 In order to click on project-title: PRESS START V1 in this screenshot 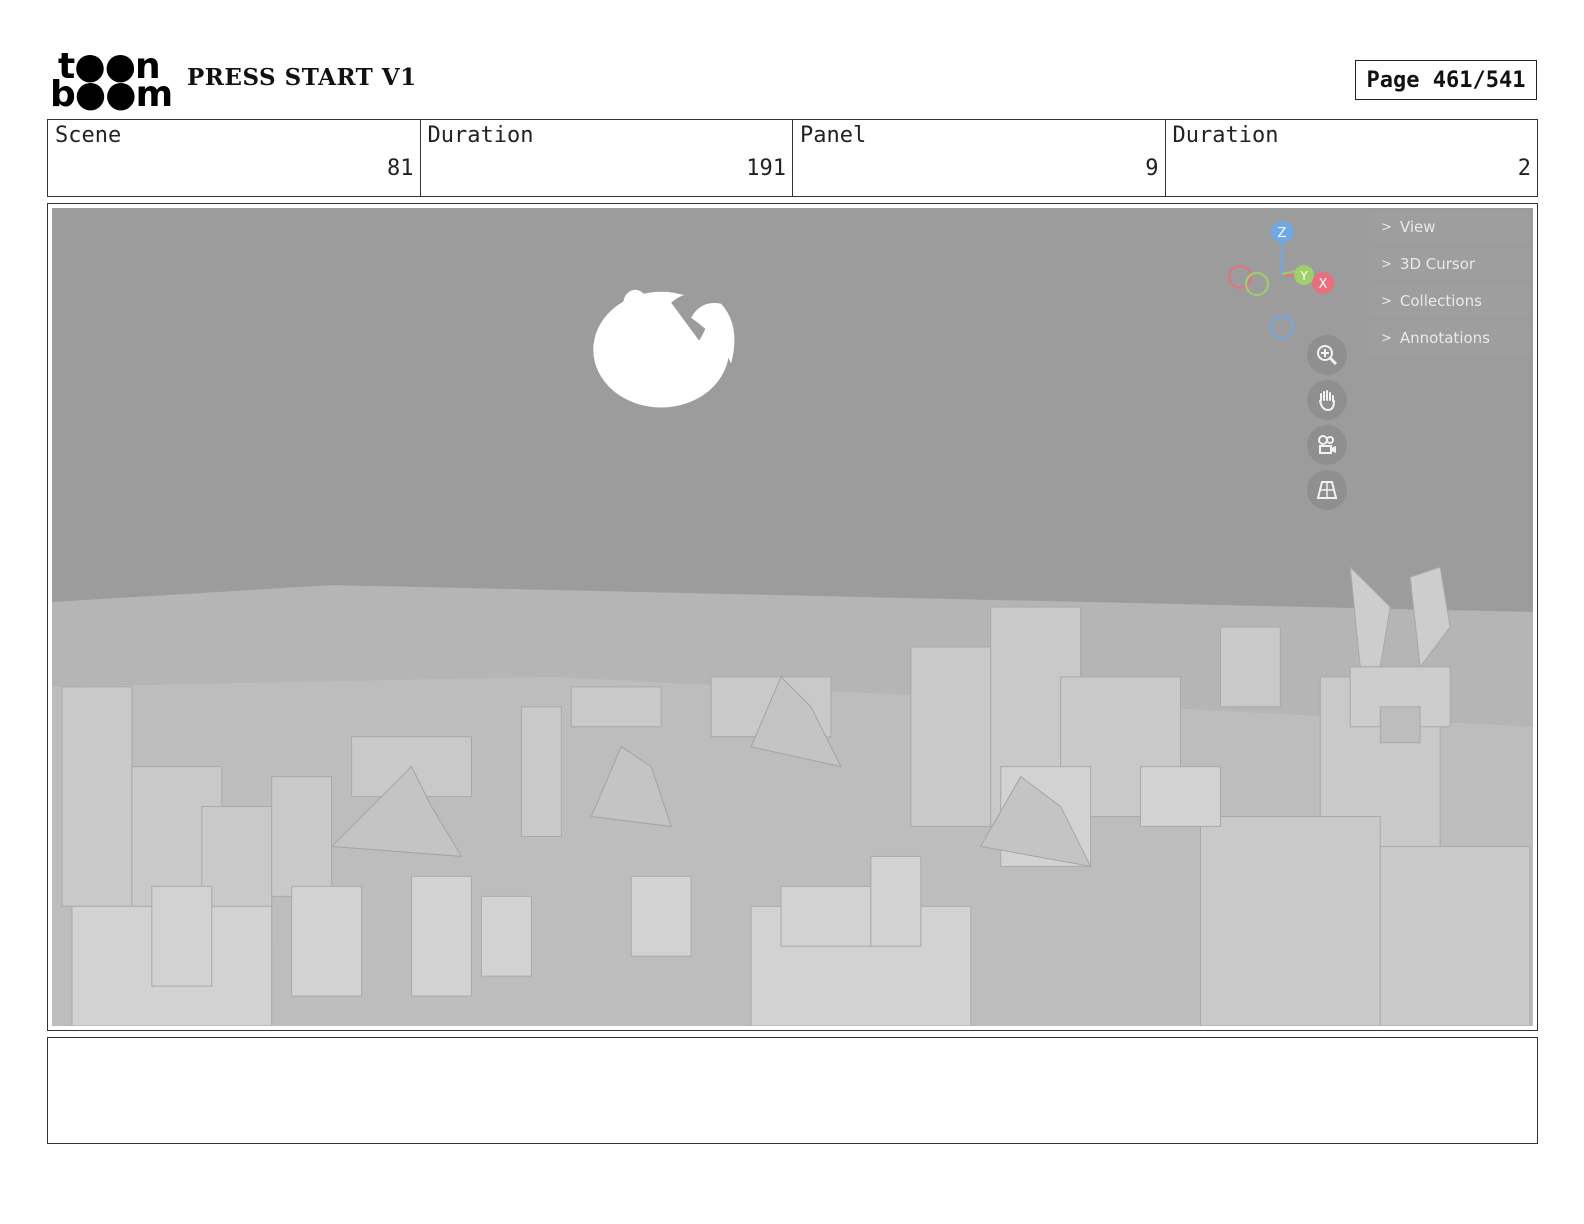, I will do `click(302, 77)`.